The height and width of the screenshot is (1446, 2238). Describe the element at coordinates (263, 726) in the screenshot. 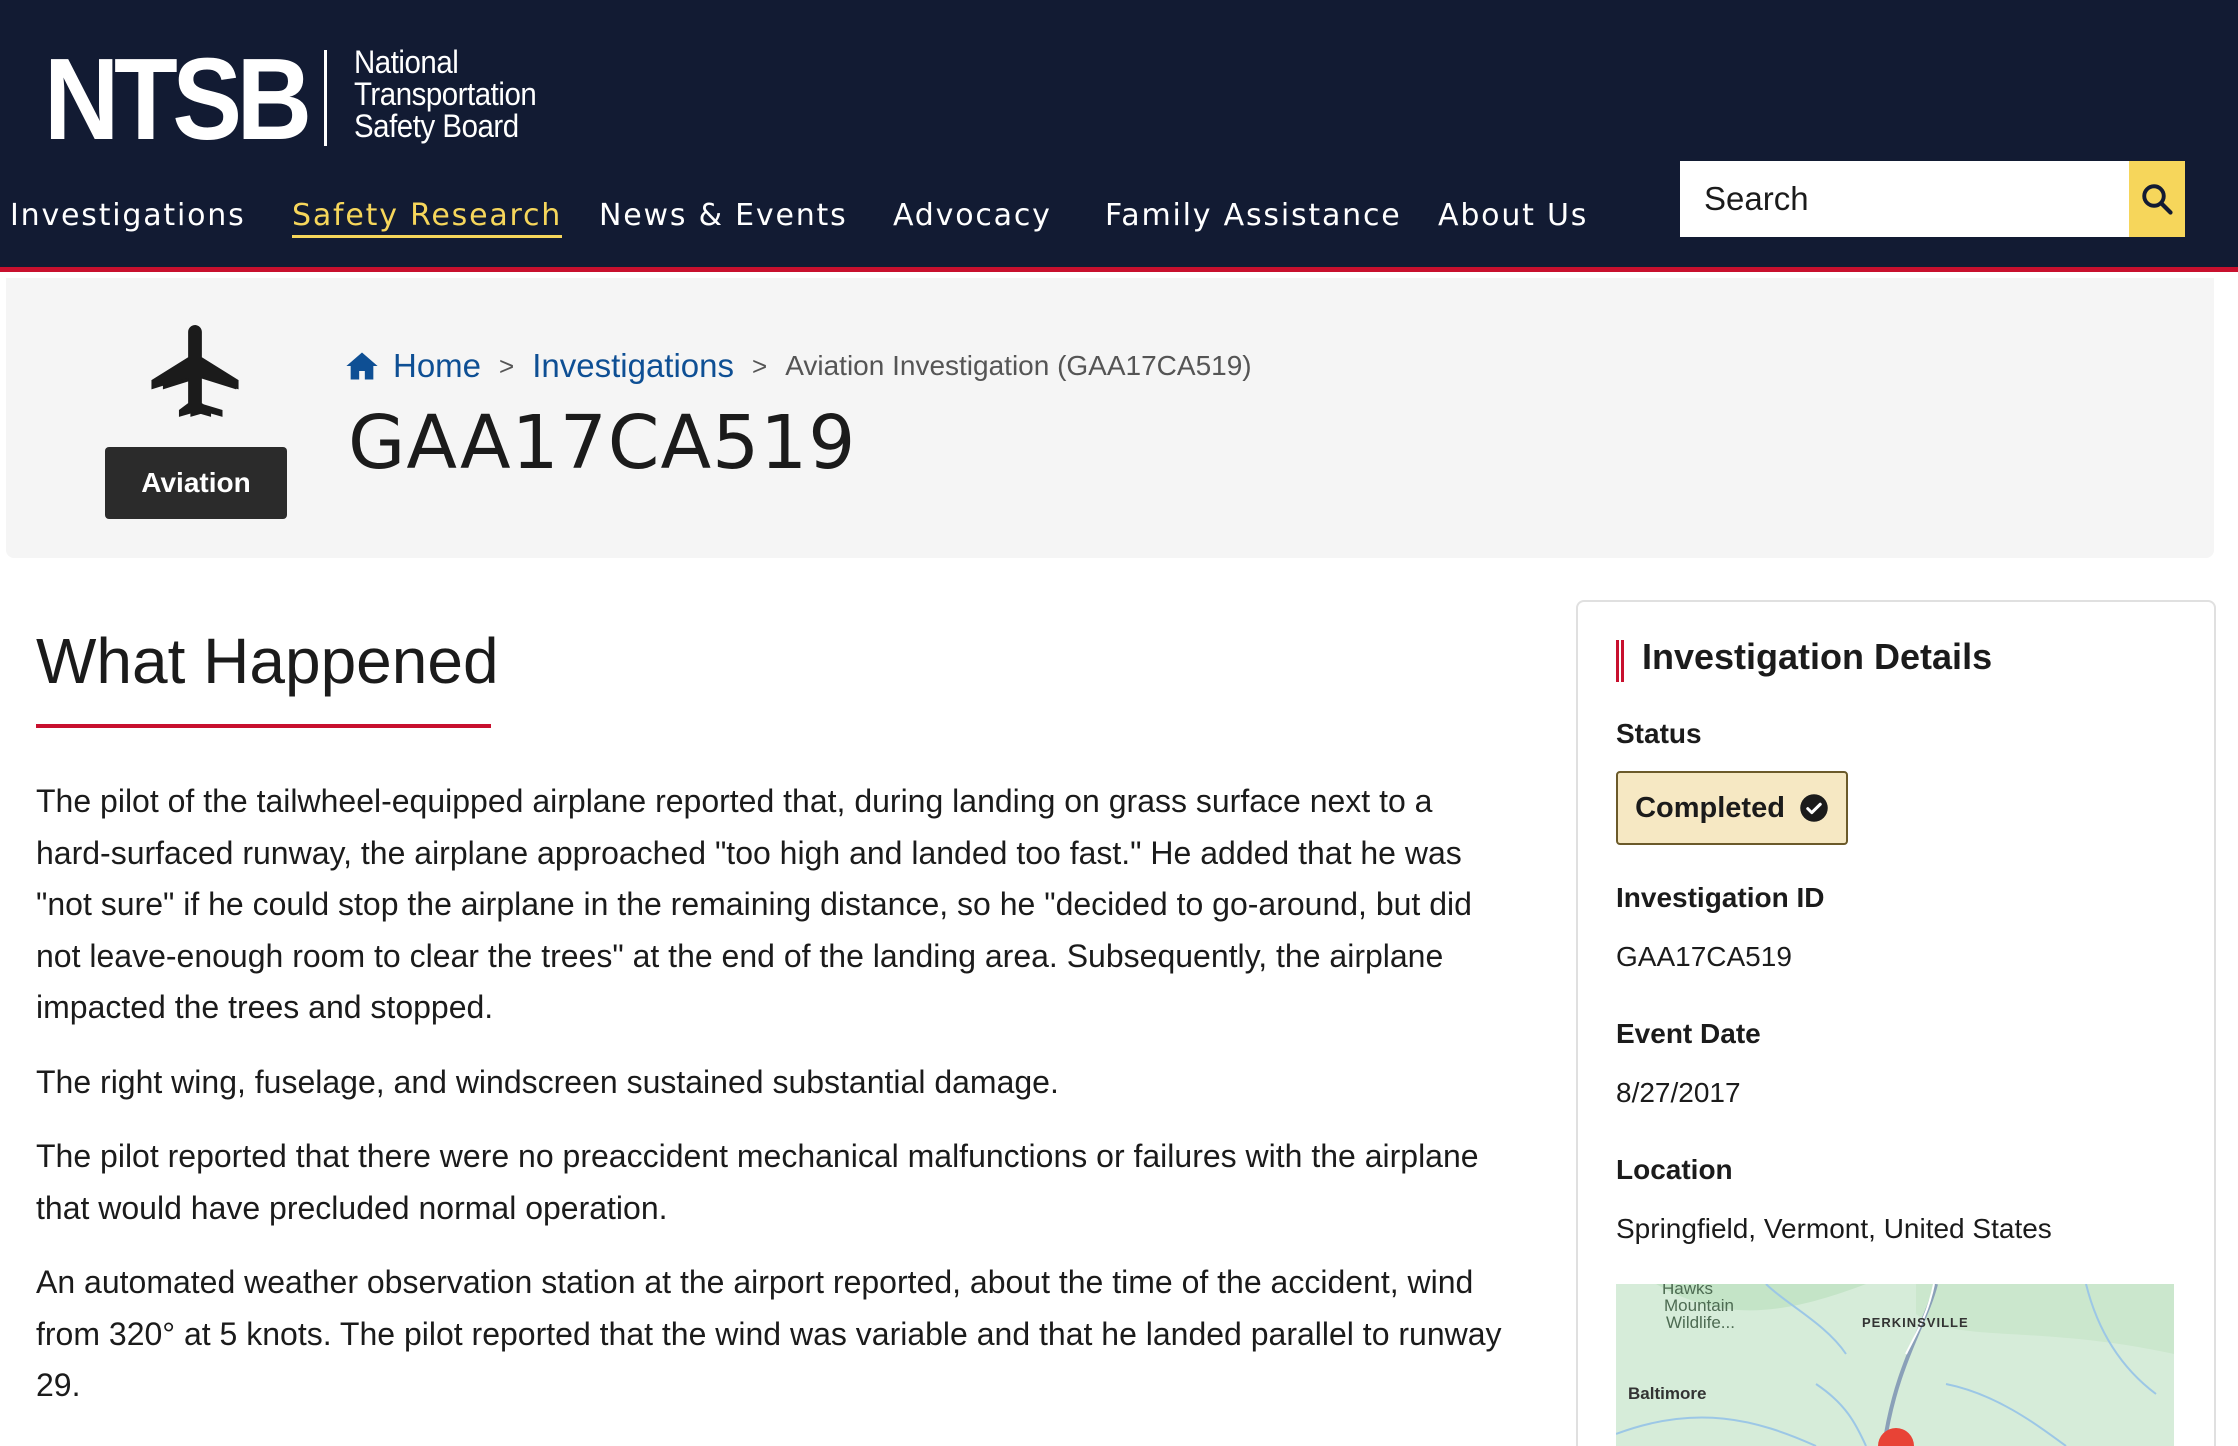

I see `heading-underline` at that location.